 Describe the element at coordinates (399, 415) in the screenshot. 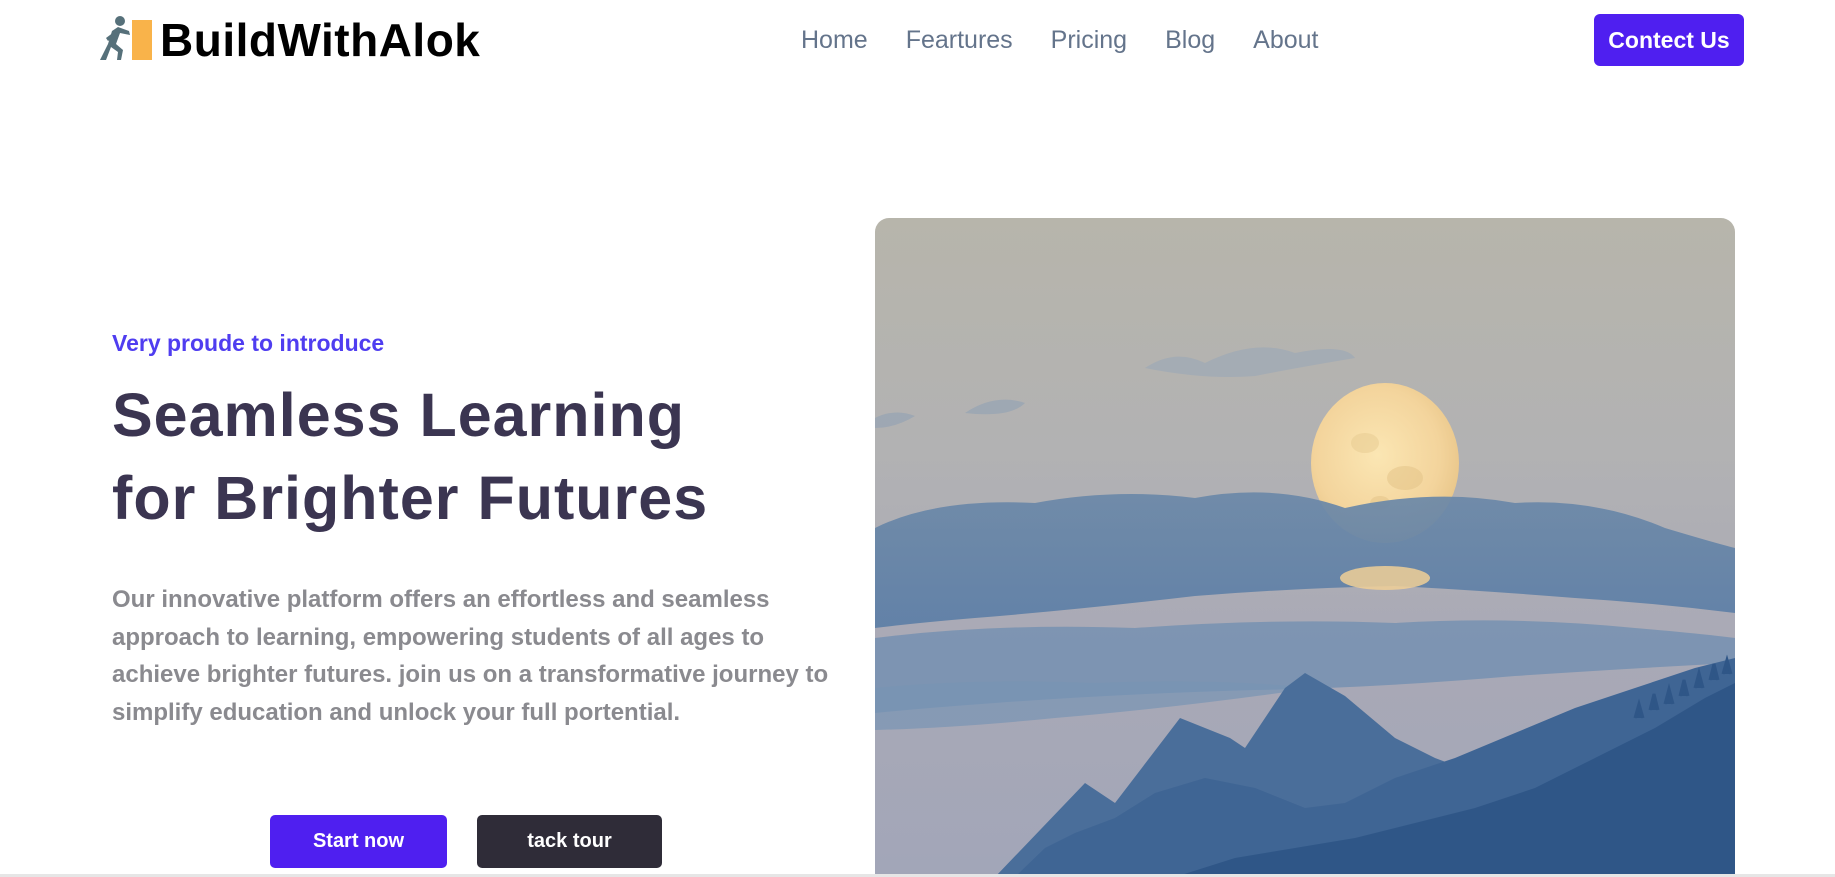

I see `hero-title-line-1: Seamless Learning` at that location.